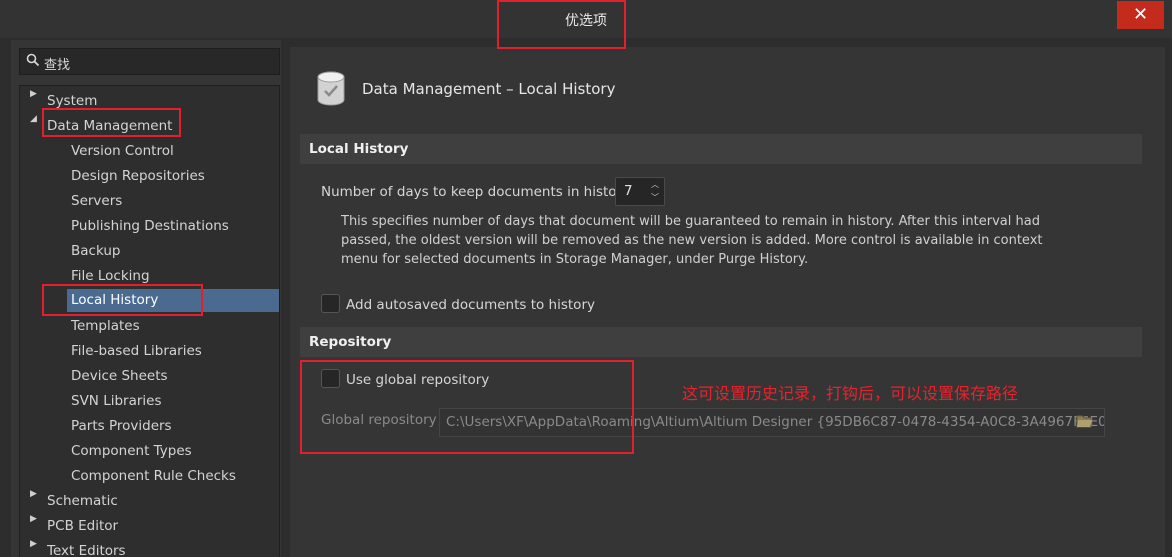  I want to click on tree-item-publishing-destinations: Publishing Destinations, so click(150, 226).